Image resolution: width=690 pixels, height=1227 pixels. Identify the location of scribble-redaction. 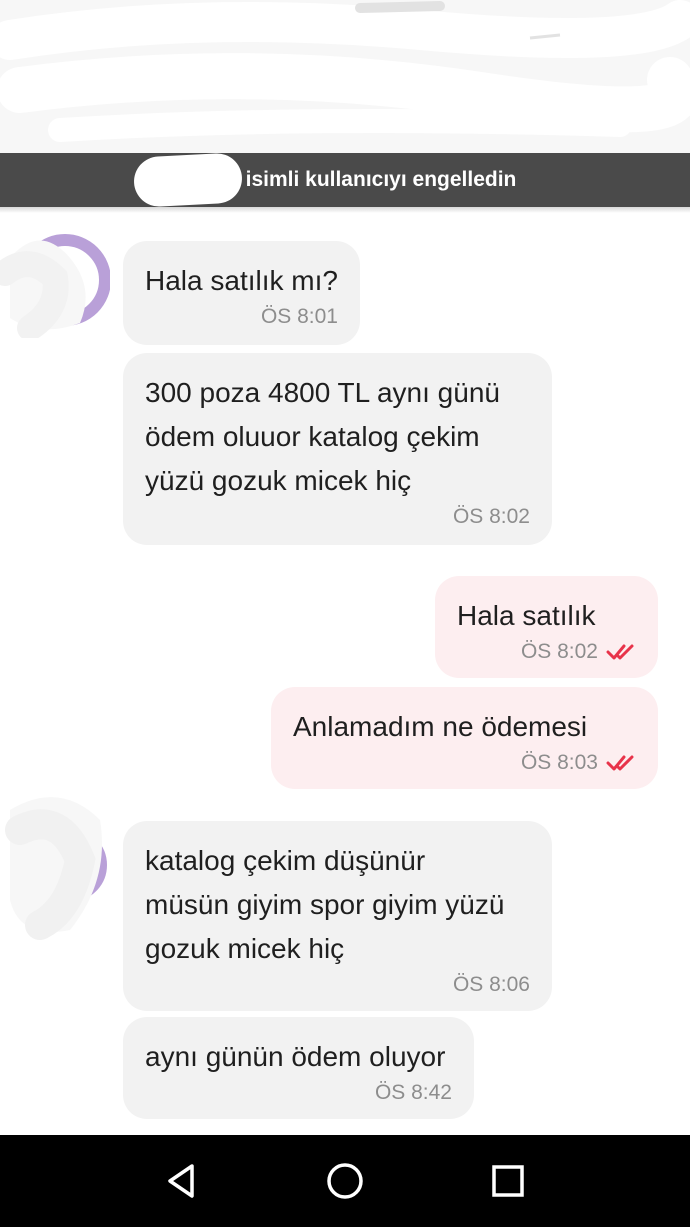
(345, 71).